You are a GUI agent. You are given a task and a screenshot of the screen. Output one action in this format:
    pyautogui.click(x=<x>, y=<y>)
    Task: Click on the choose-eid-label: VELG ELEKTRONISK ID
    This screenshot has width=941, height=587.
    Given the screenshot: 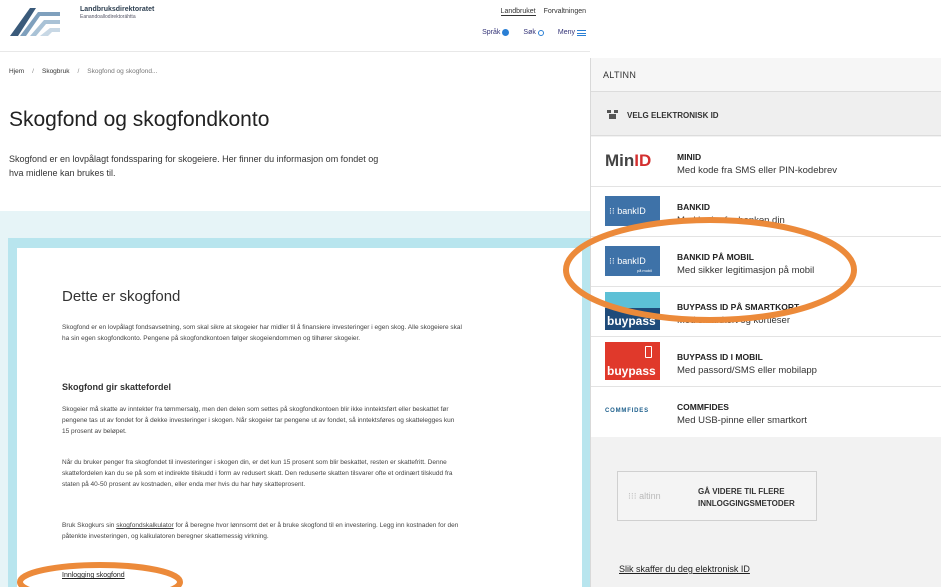 What is the action you would take?
    pyautogui.click(x=673, y=115)
    